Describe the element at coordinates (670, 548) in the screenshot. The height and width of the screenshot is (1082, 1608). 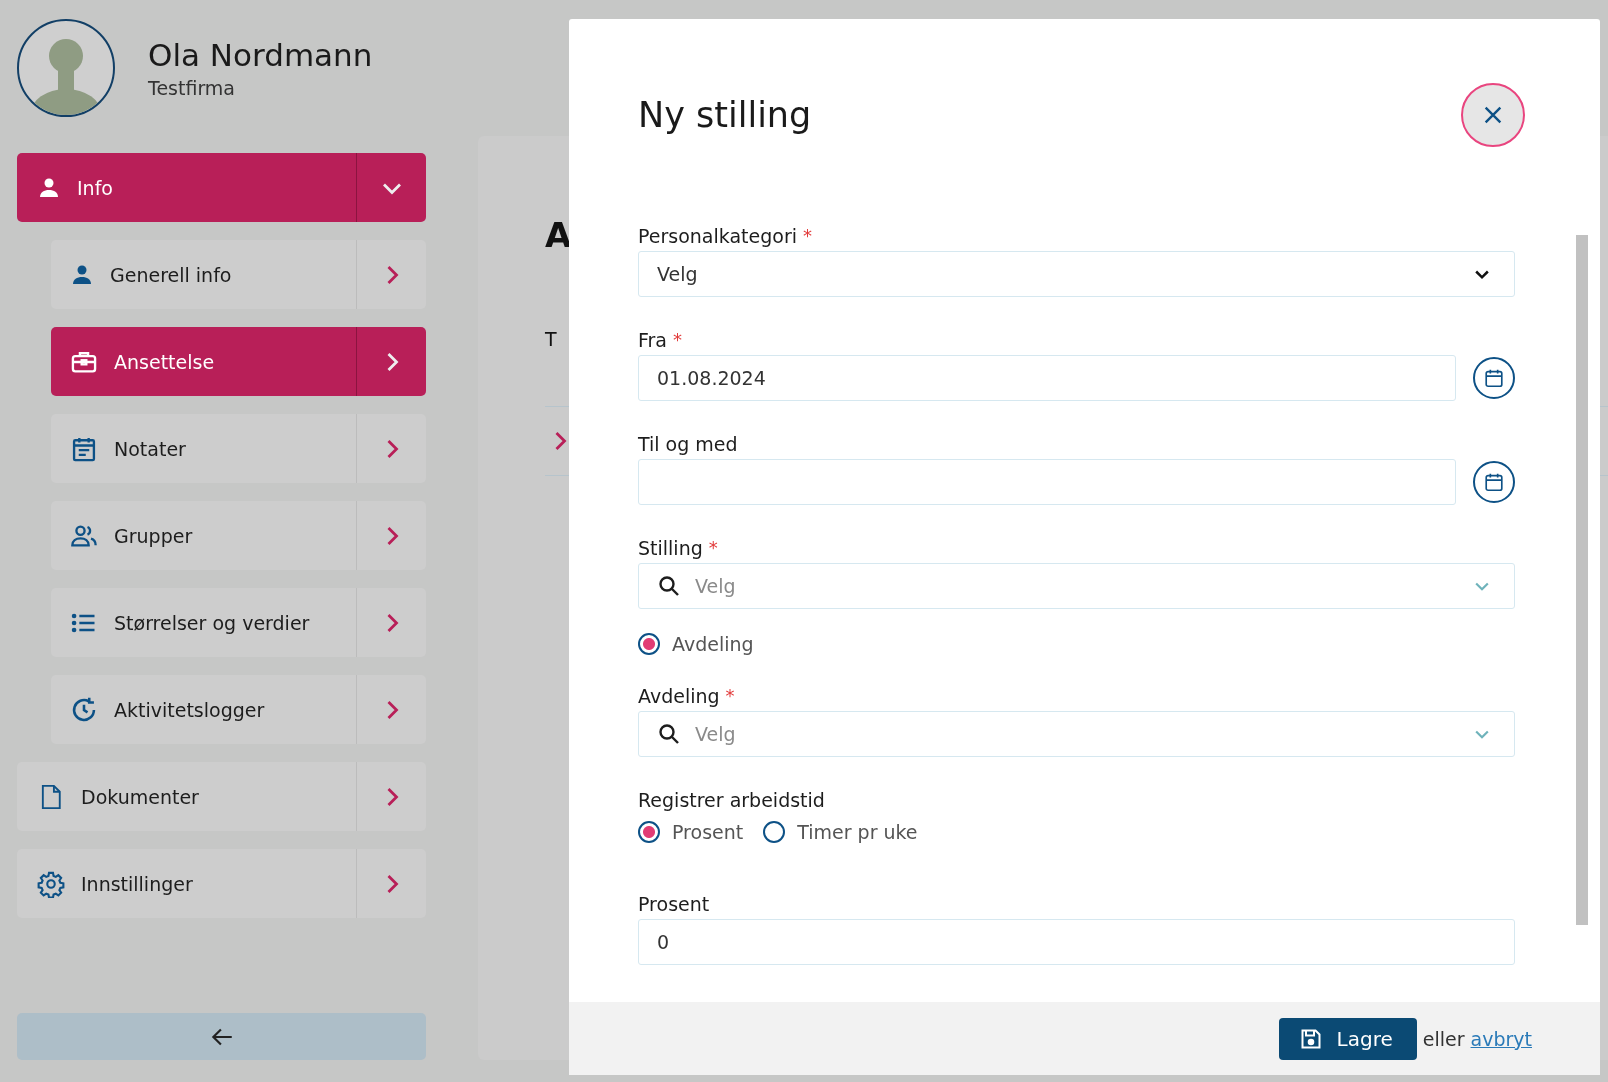
I see `field-label: Stilling` at that location.